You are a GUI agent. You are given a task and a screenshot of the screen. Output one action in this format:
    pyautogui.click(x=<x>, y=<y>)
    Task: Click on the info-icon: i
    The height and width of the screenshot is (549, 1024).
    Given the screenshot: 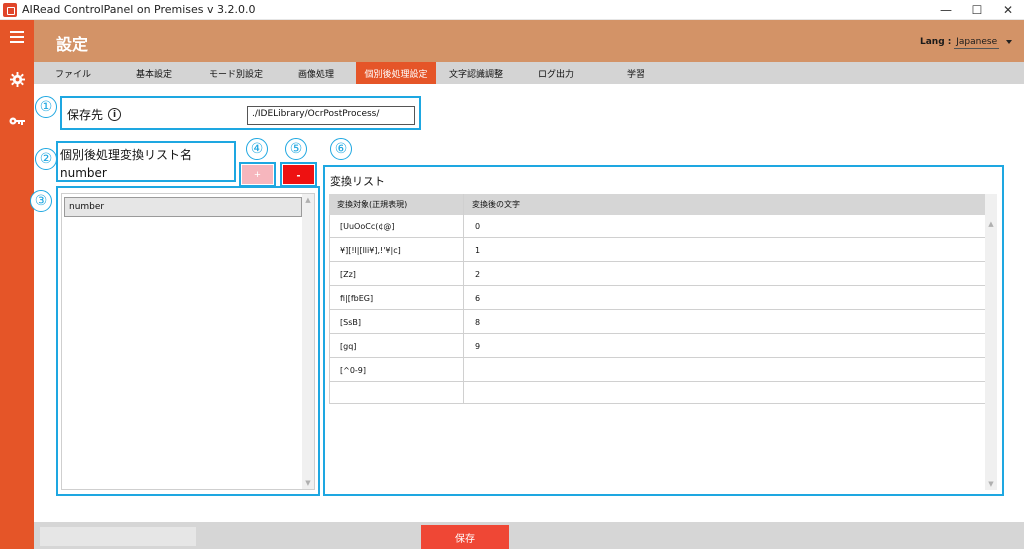 What is the action you would take?
    pyautogui.click(x=114, y=114)
    